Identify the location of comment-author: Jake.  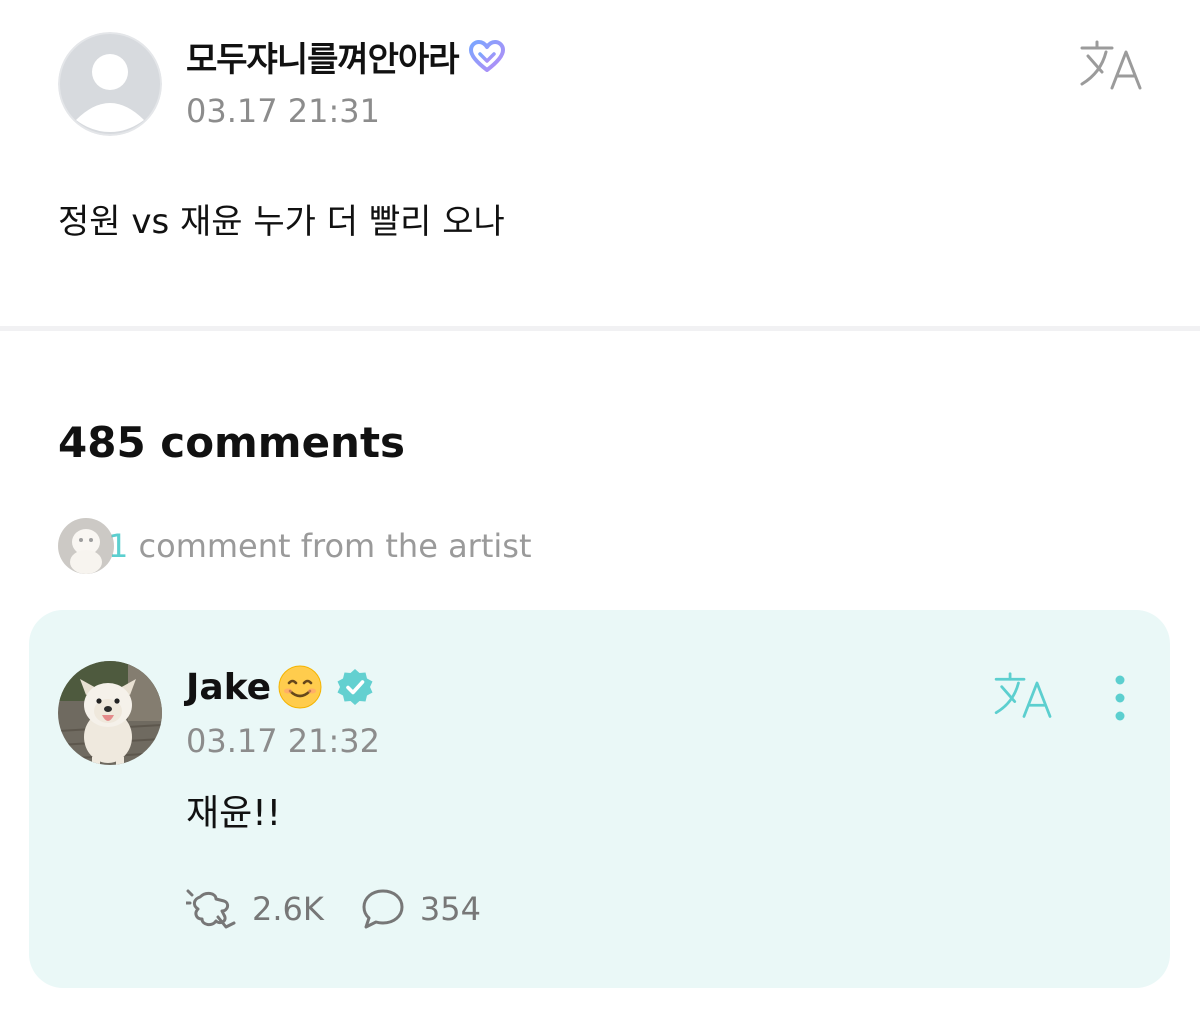
(280, 687).